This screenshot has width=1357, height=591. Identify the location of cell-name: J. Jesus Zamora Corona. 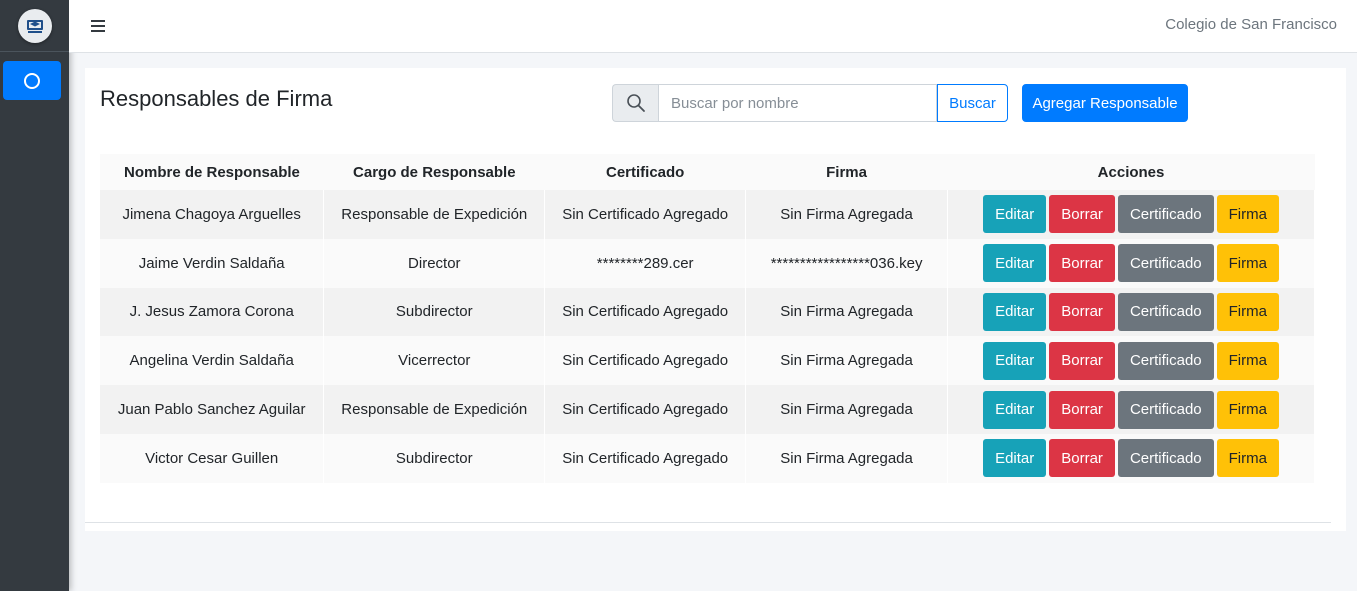
(212, 312).